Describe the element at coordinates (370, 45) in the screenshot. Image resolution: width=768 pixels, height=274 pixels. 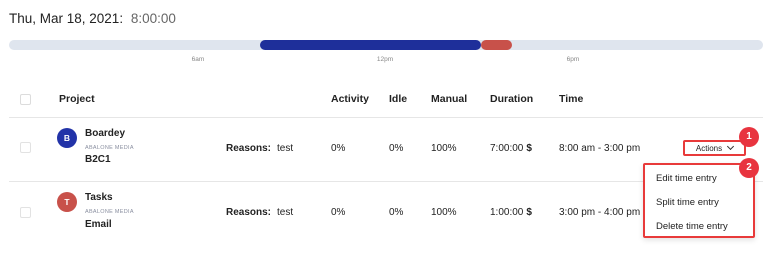
I see `timeline-segment-boardey` at that location.